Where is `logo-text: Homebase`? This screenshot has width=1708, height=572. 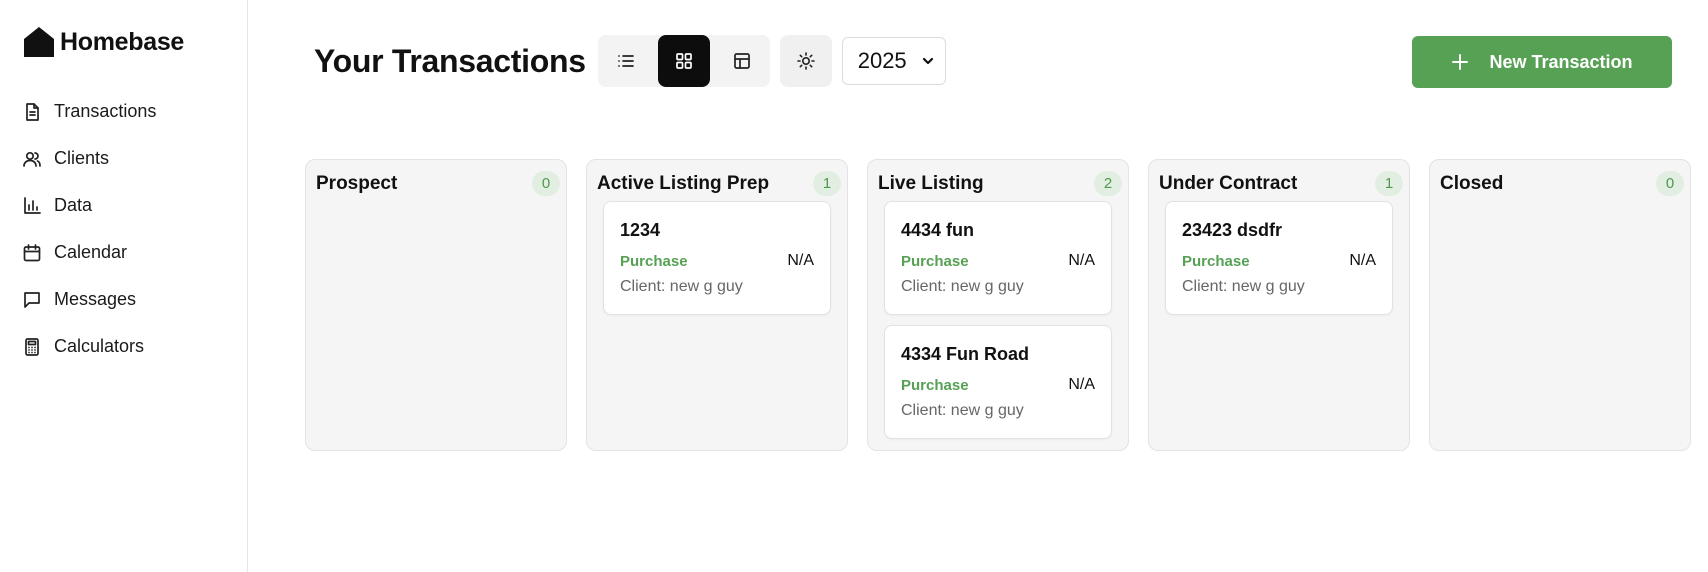
logo-text: Homebase is located at coordinates (122, 41).